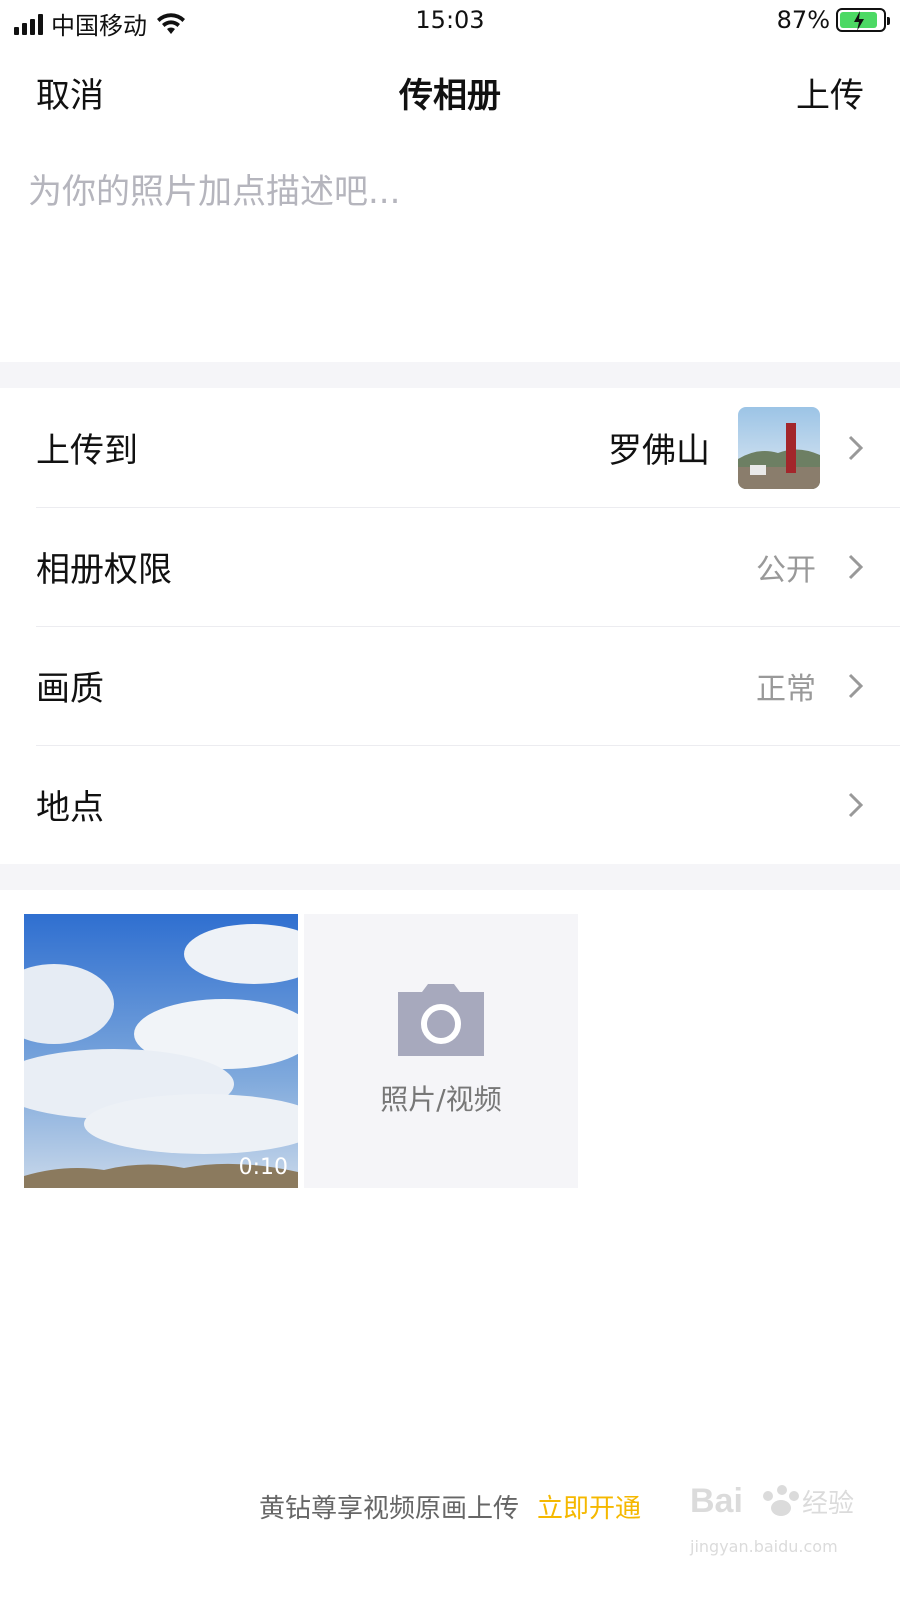 The height and width of the screenshot is (1600, 900). I want to click on video-thumbnail: 0:10, so click(161, 1051).